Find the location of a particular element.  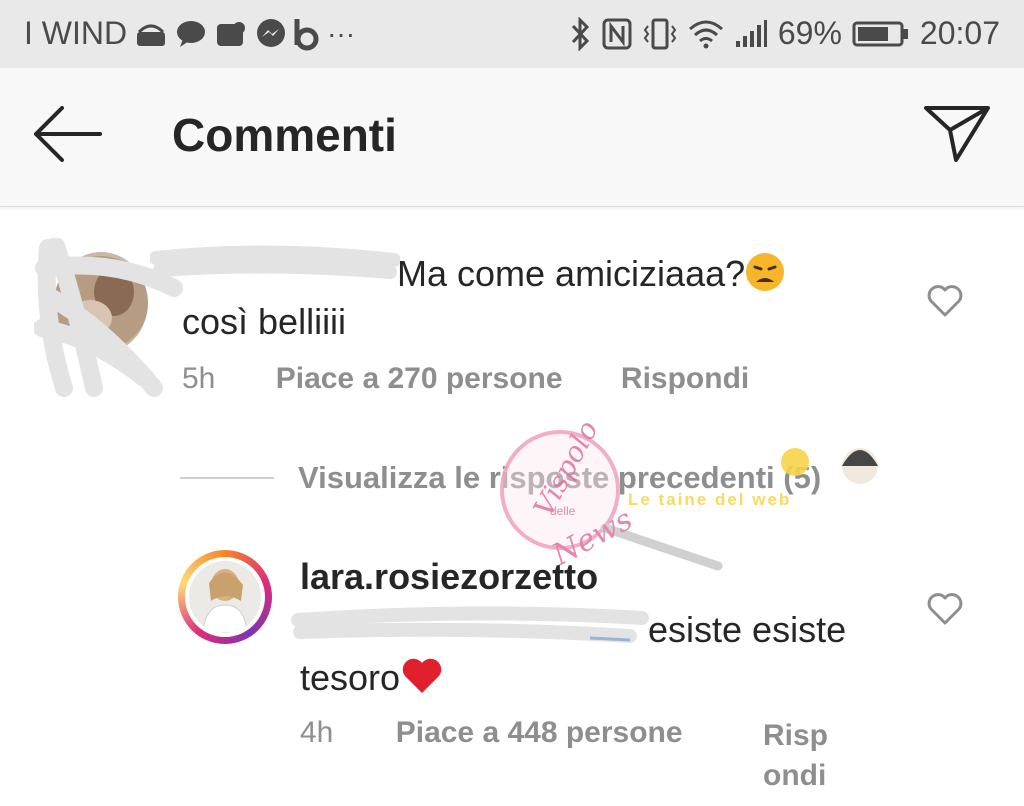

back-arrow-icon is located at coordinates (68, 134).